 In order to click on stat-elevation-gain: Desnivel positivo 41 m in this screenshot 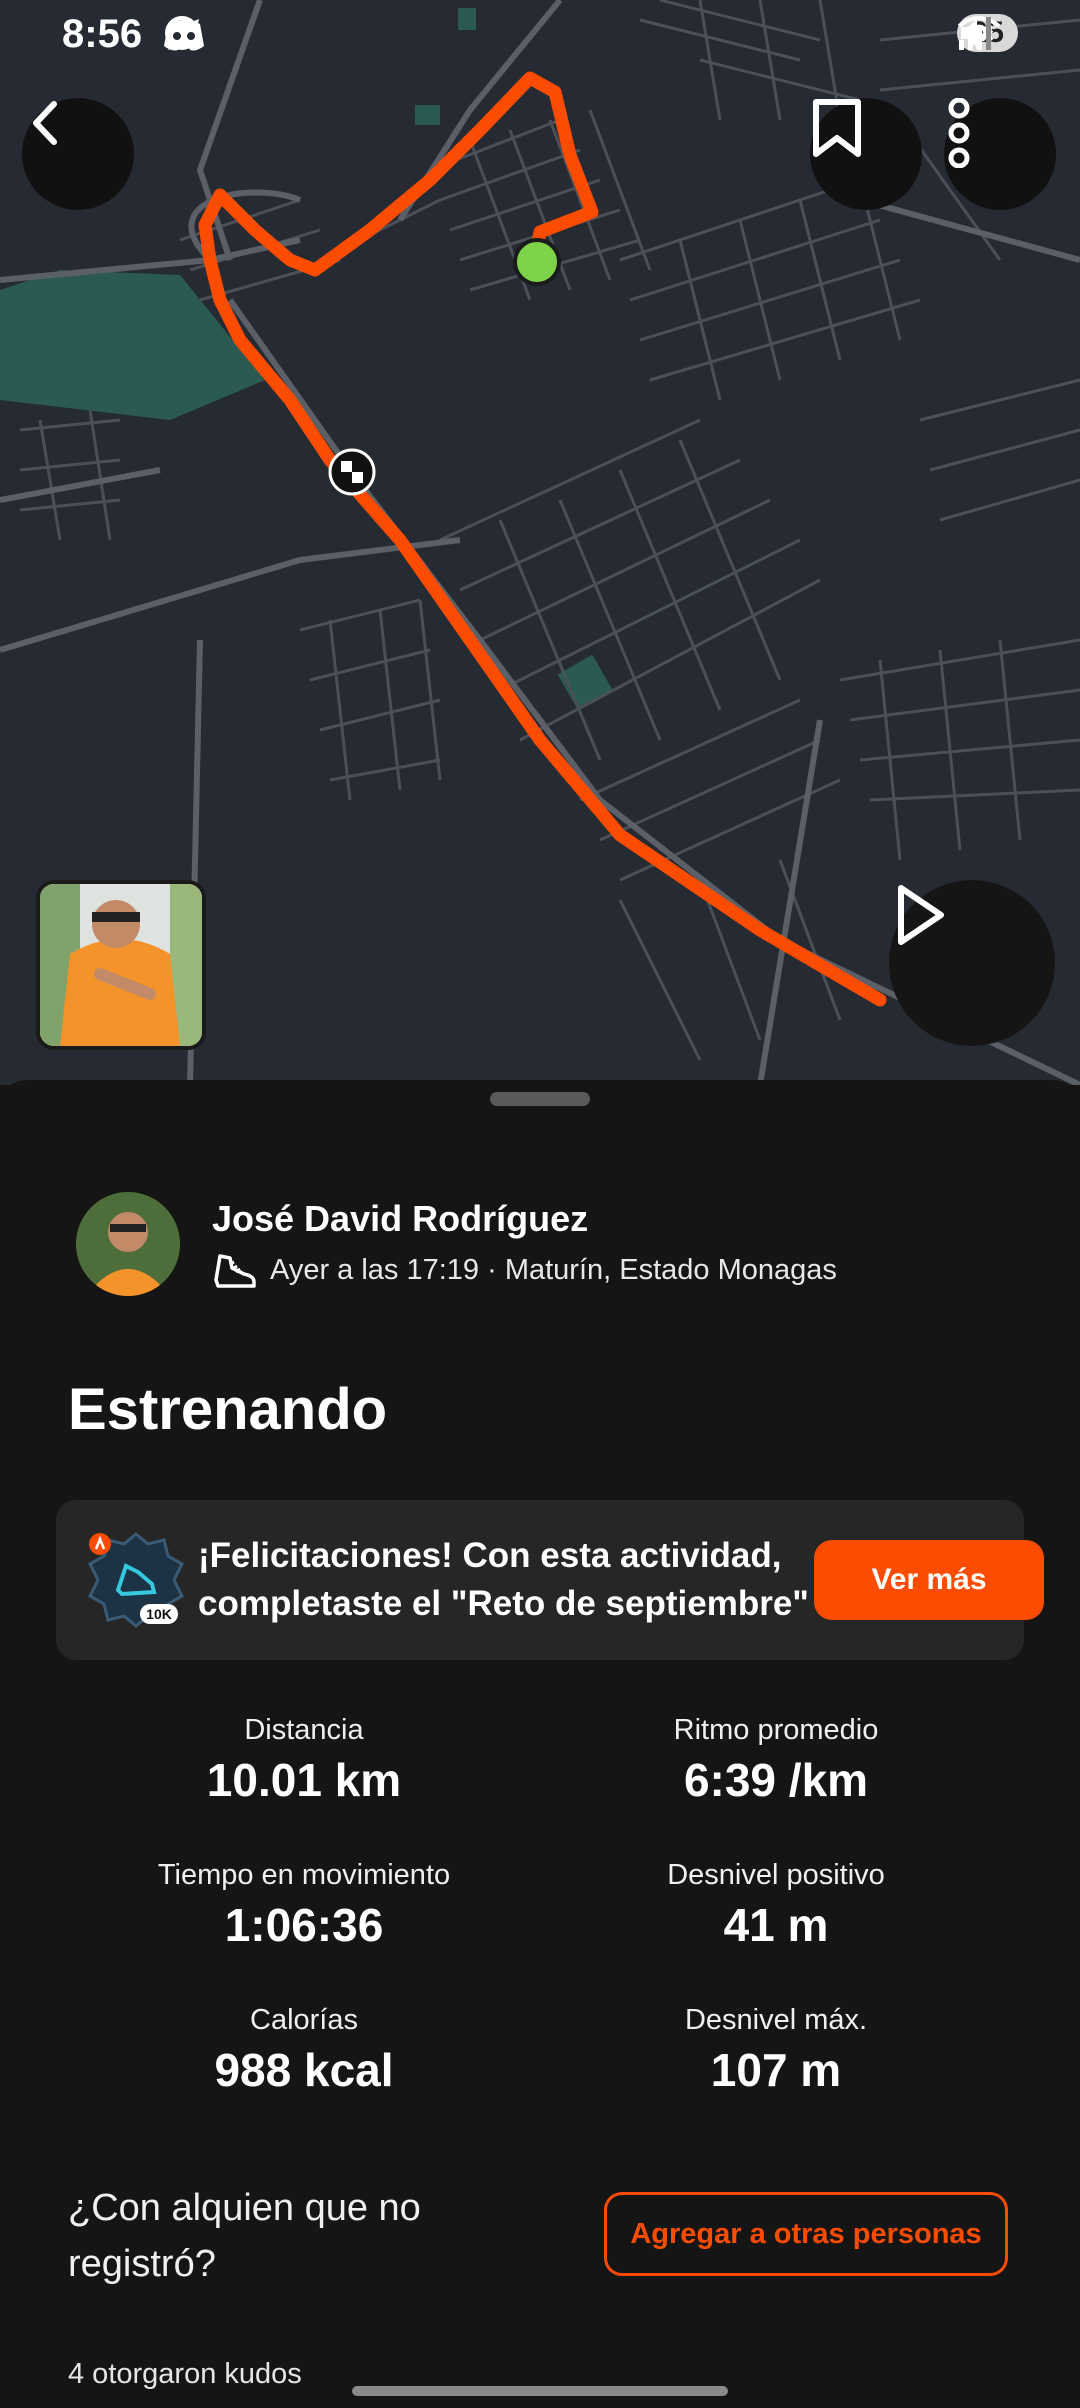, I will do `click(776, 1905)`.